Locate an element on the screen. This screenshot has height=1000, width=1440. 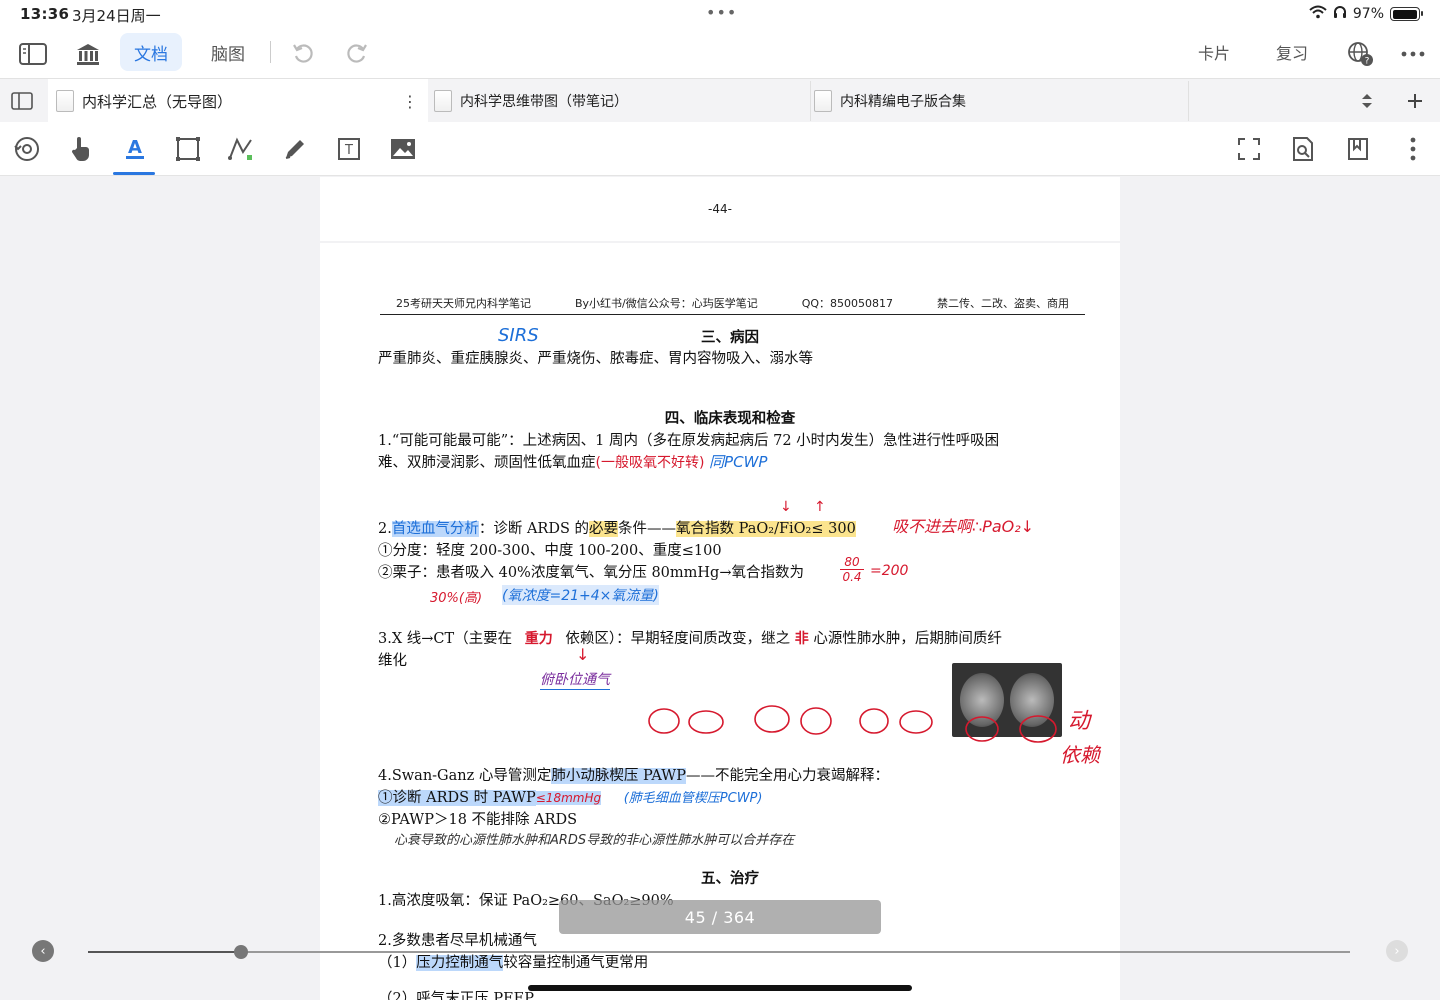
treatment-line-2: 2.多数患者尽早机械通气 is located at coordinates (457, 941).